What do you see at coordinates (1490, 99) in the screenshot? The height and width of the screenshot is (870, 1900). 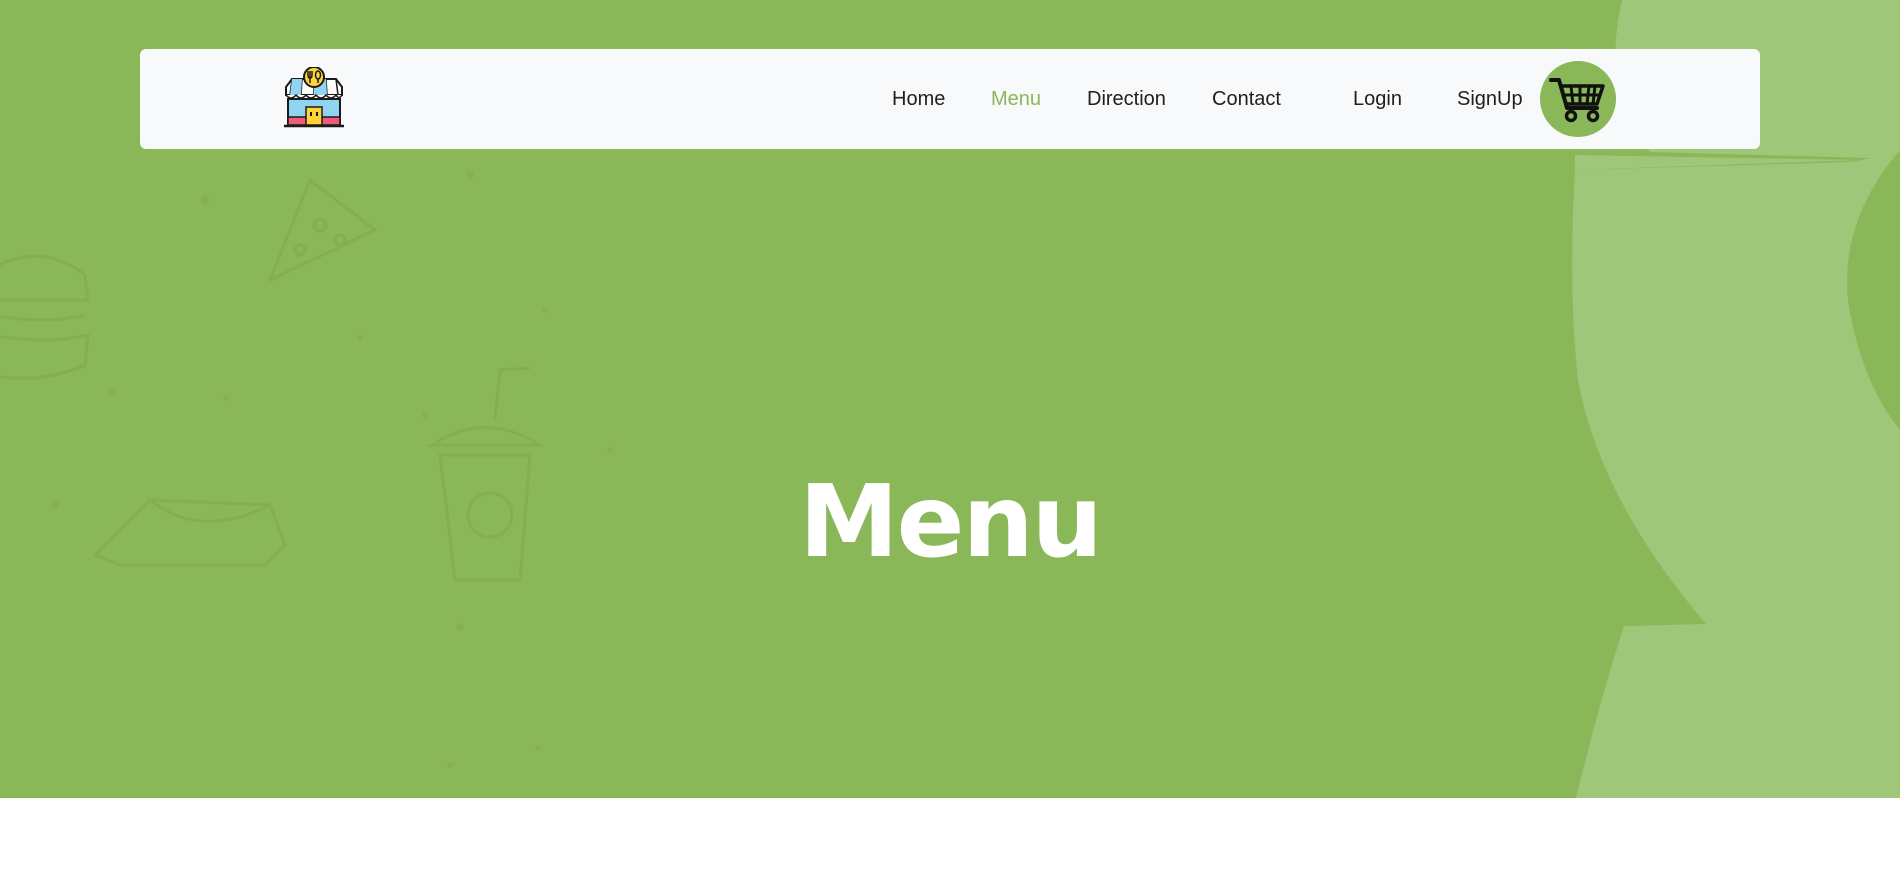 I see `nav-signup: SignUp` at bounding box center [1490, 99].